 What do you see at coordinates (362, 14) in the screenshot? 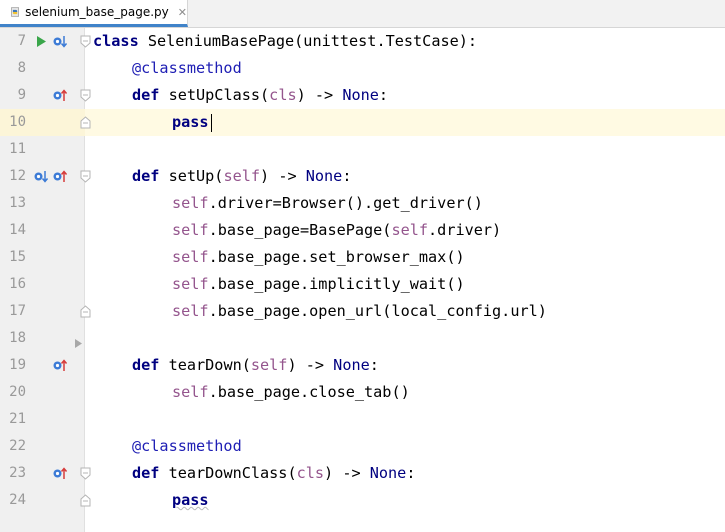
I see `editor-tab-bar: selenium_base_page.py ✕` at bounding box center [362, 14].